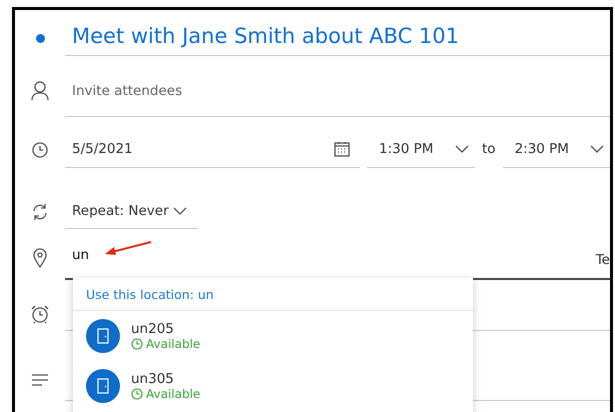  Describe the element at coordinates (411, 149) in the screenshot. I see `start-time-field: 1:30 PM` at that location.